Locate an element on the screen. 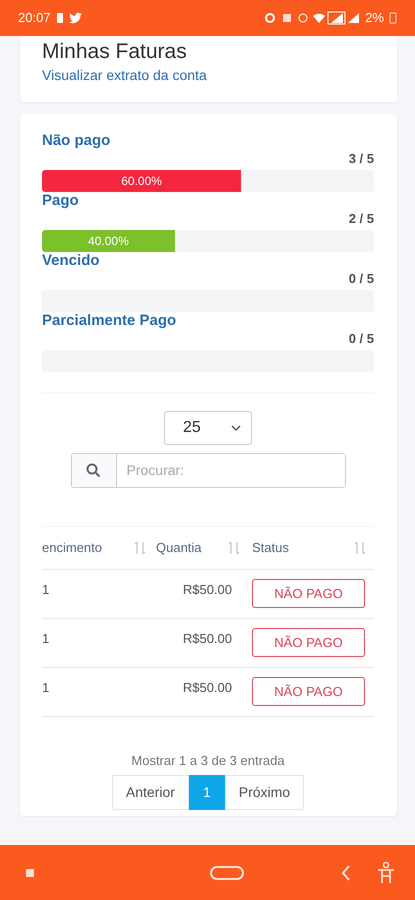 This screenshot has width=415, height=900. progress-fill: 40.00% is located at coordinates (108, 241).